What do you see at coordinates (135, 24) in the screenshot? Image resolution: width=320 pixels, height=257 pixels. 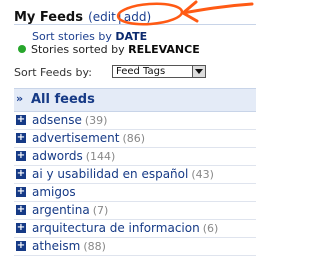 I see `header-divider` at bounding box center [135, 24].